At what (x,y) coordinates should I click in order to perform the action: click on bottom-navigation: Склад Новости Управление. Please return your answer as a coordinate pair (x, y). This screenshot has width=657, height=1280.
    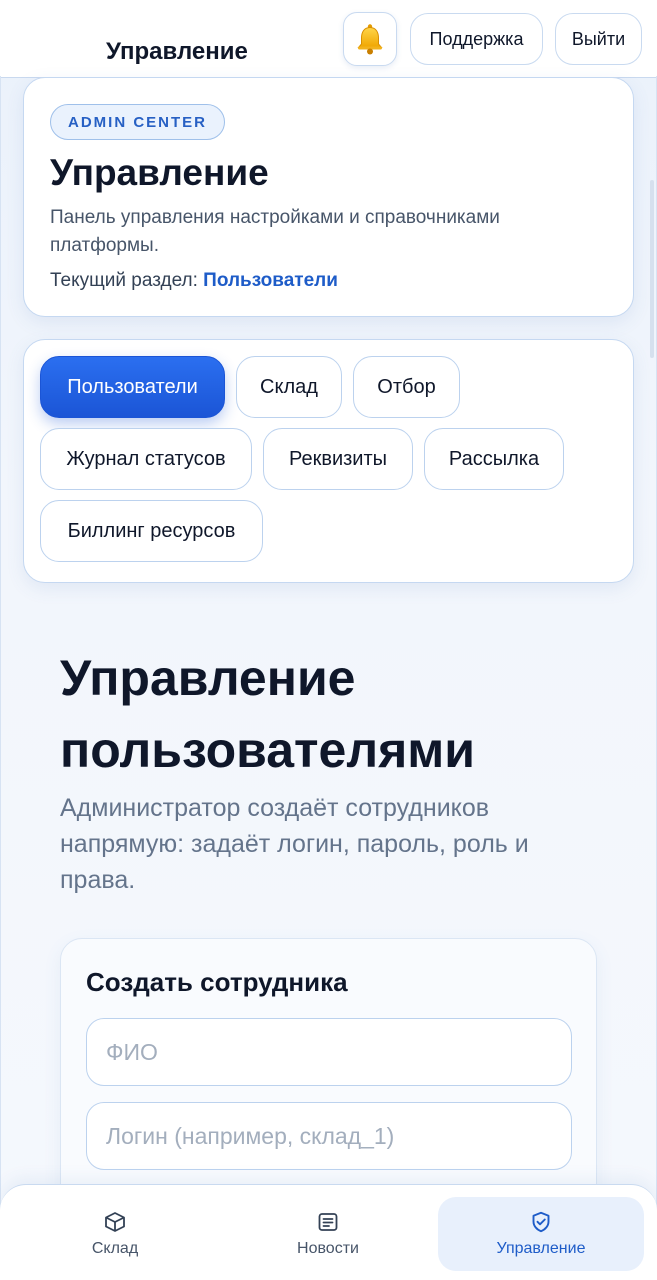
    Looking at the image, I should click on (328, 1232).